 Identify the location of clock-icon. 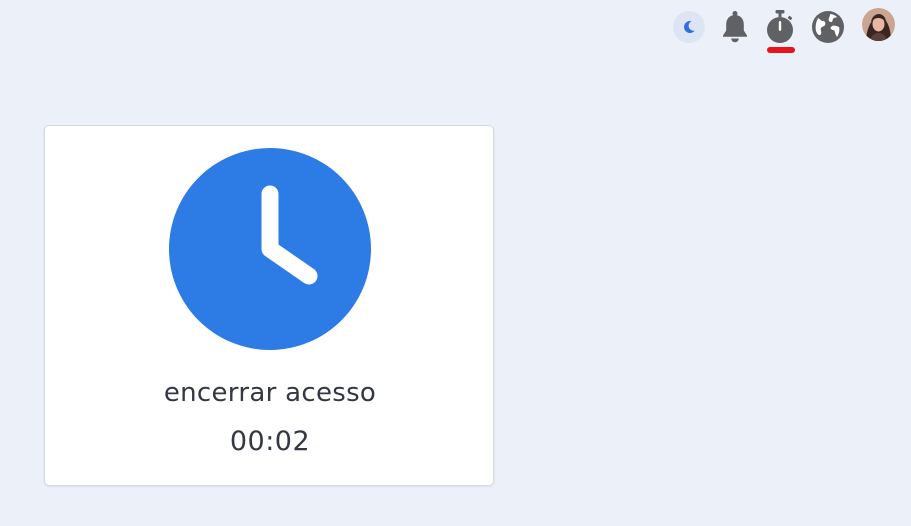
(270, 249).